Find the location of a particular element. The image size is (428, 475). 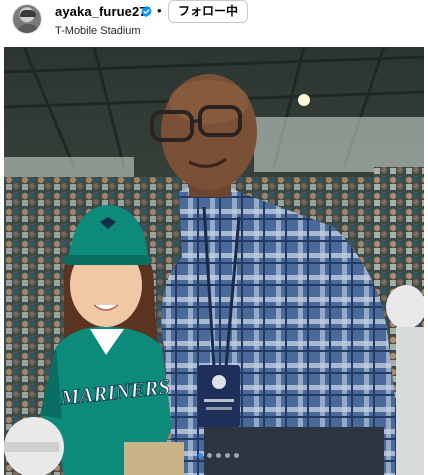

following-button: フォロー中 is located at coordinates (208, 11).